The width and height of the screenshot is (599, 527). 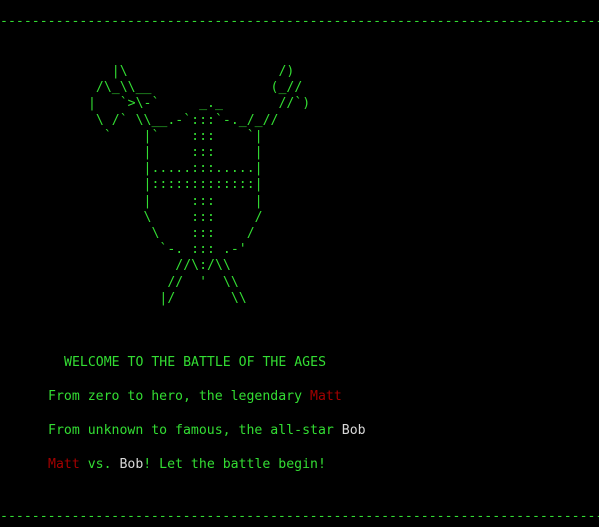 I want to click on battle-start-line: Matt vs. Bob! Let the battle begin!, so click(x=187, y=465).